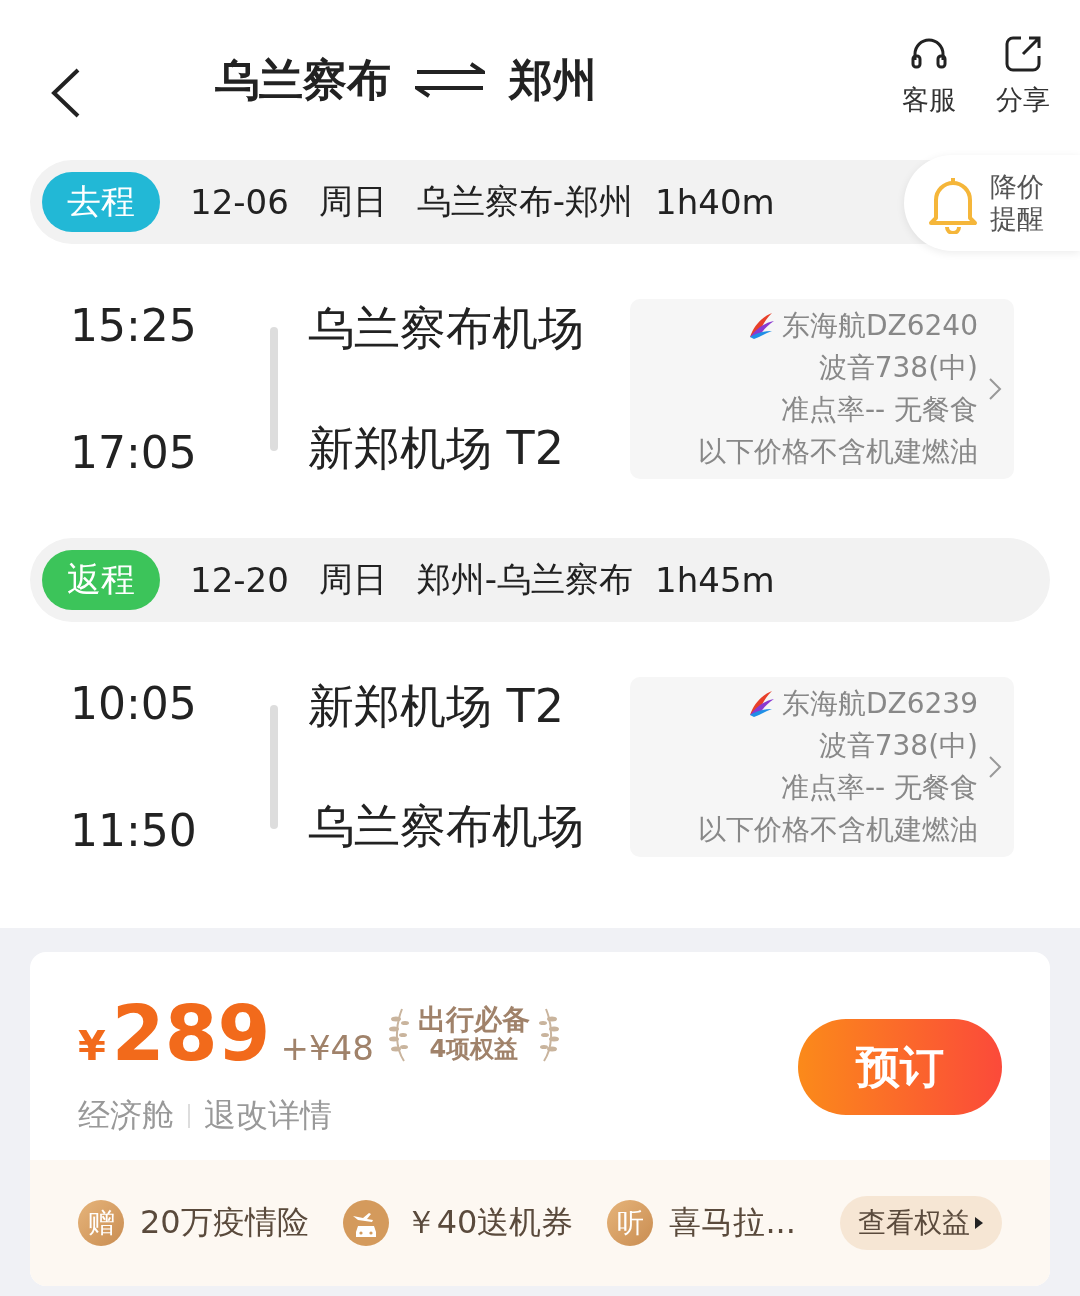 The height and width of the screenshot is (1296, 1080). Describe the element at coordinates (239, 580) in the screenshot. I see `trip-date: 12-20` at that location.